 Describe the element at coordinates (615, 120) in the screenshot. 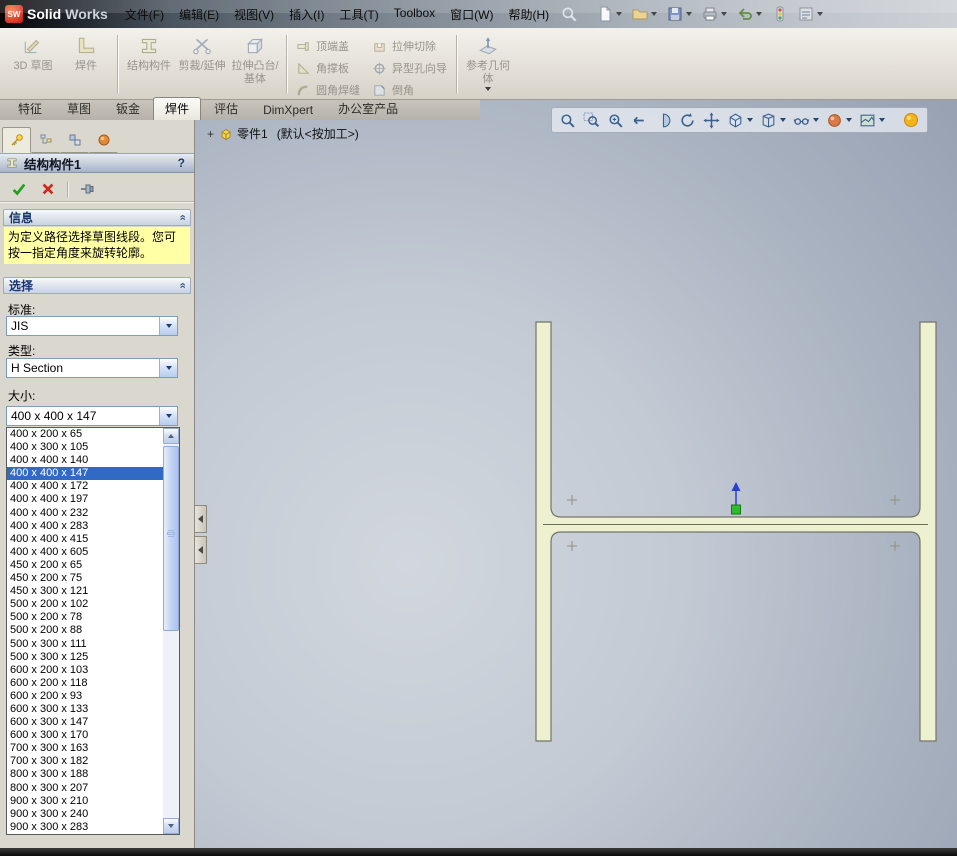

I see `zoom-in-out-button` at that location.